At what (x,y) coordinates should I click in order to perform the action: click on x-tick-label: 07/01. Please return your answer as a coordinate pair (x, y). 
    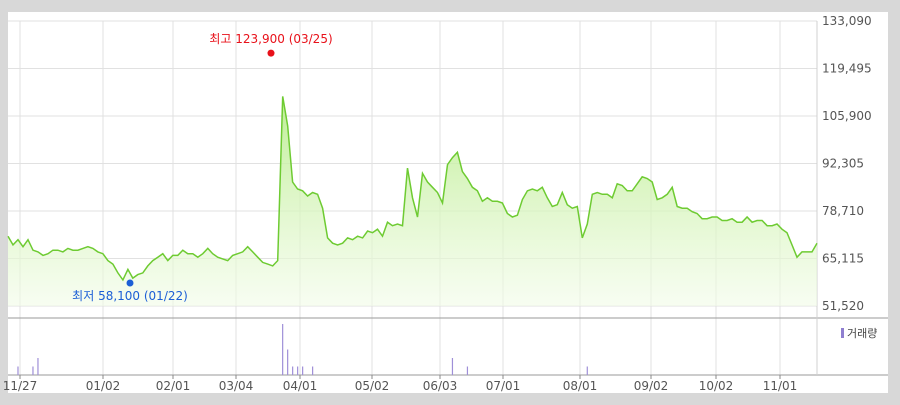
    Looking at the image, I should click on (503, 386).